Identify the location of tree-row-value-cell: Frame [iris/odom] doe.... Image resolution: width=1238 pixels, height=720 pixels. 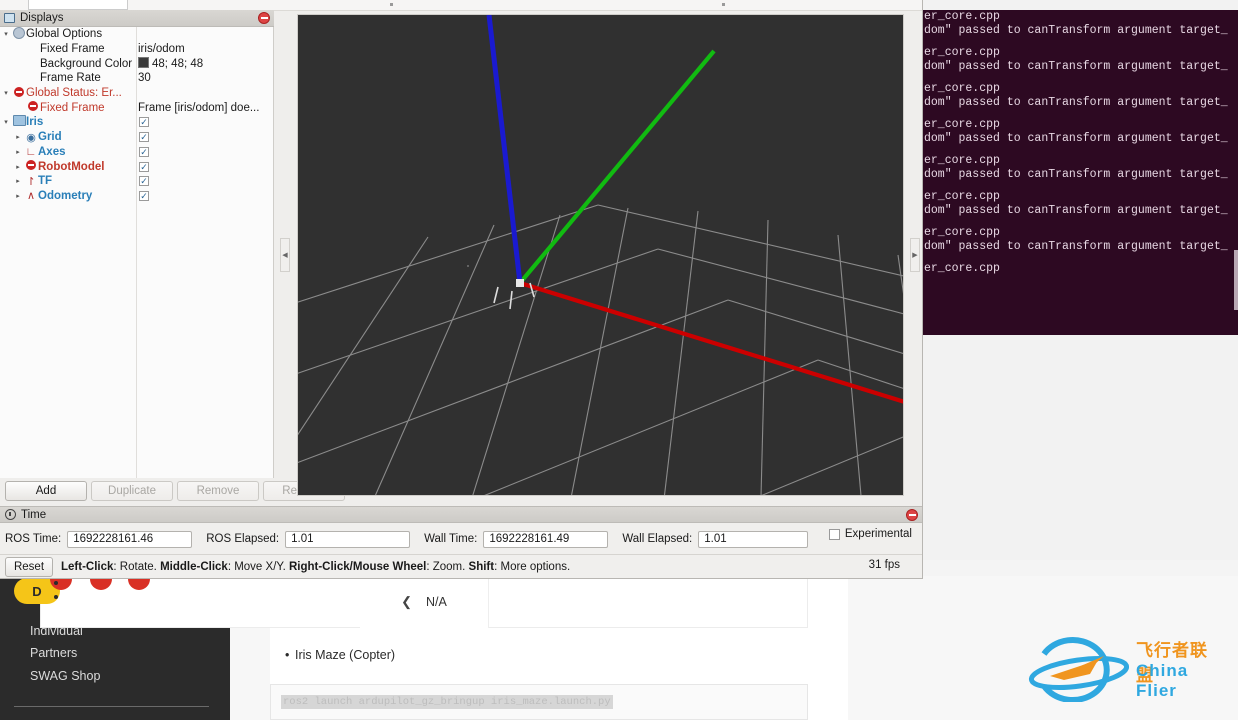
(198, 108).